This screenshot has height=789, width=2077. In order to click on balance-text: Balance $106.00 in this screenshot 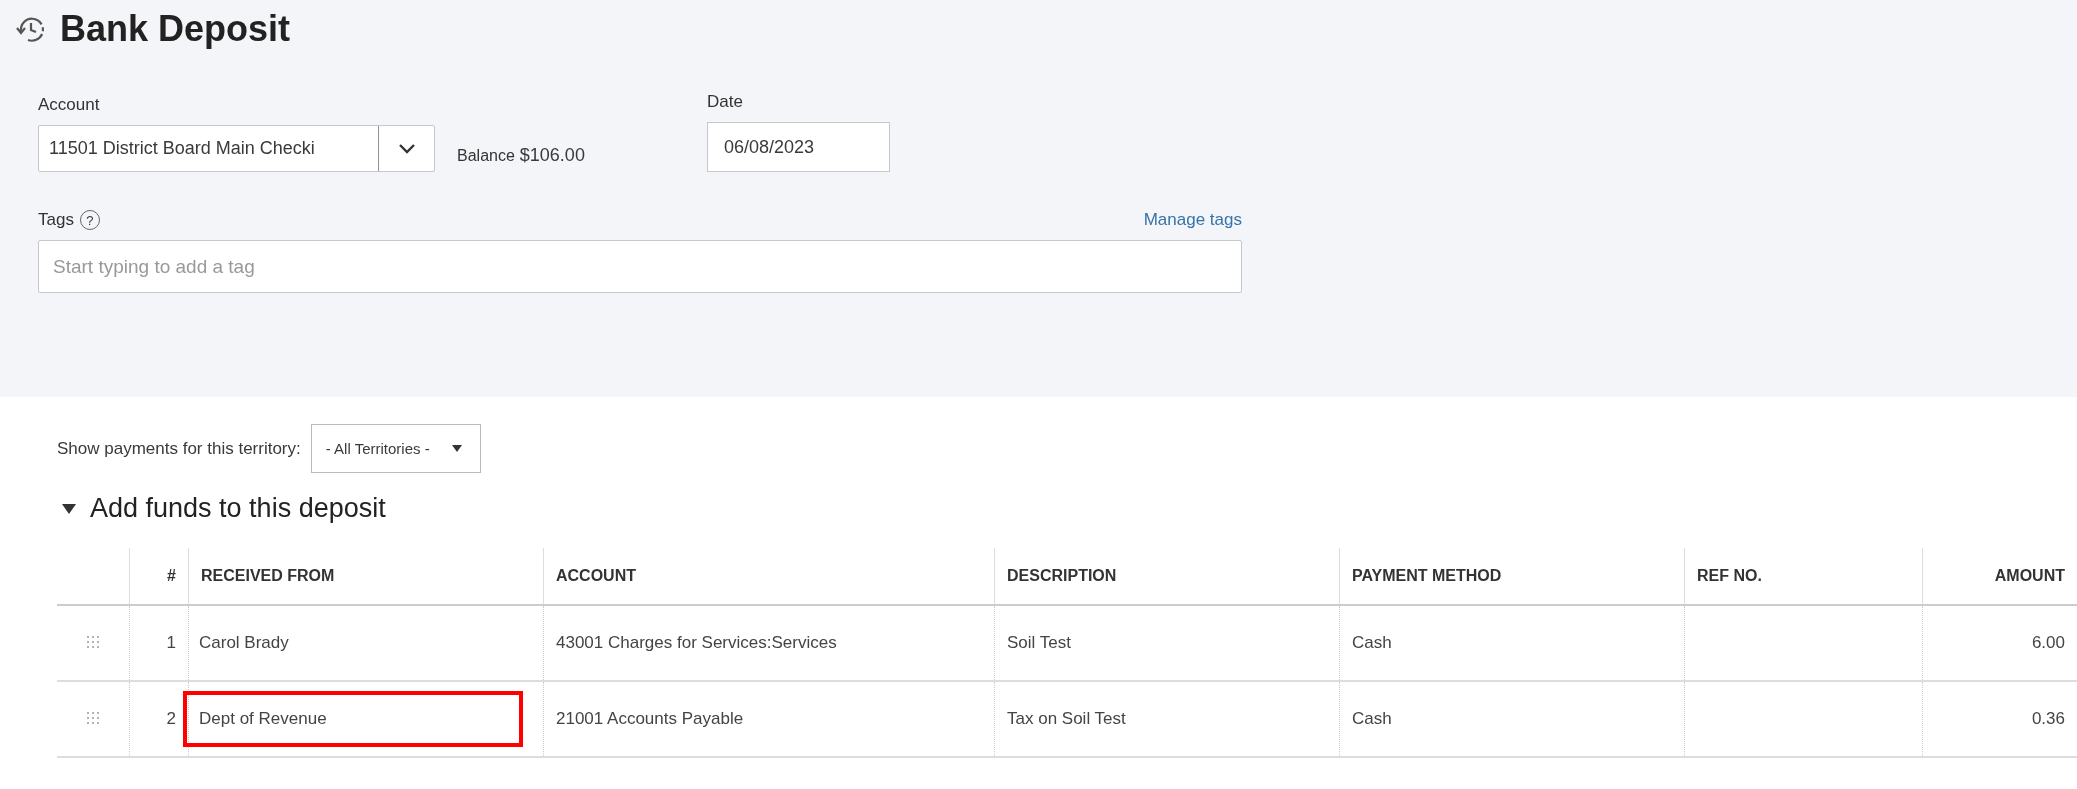, I will do `click(521, 155)`.